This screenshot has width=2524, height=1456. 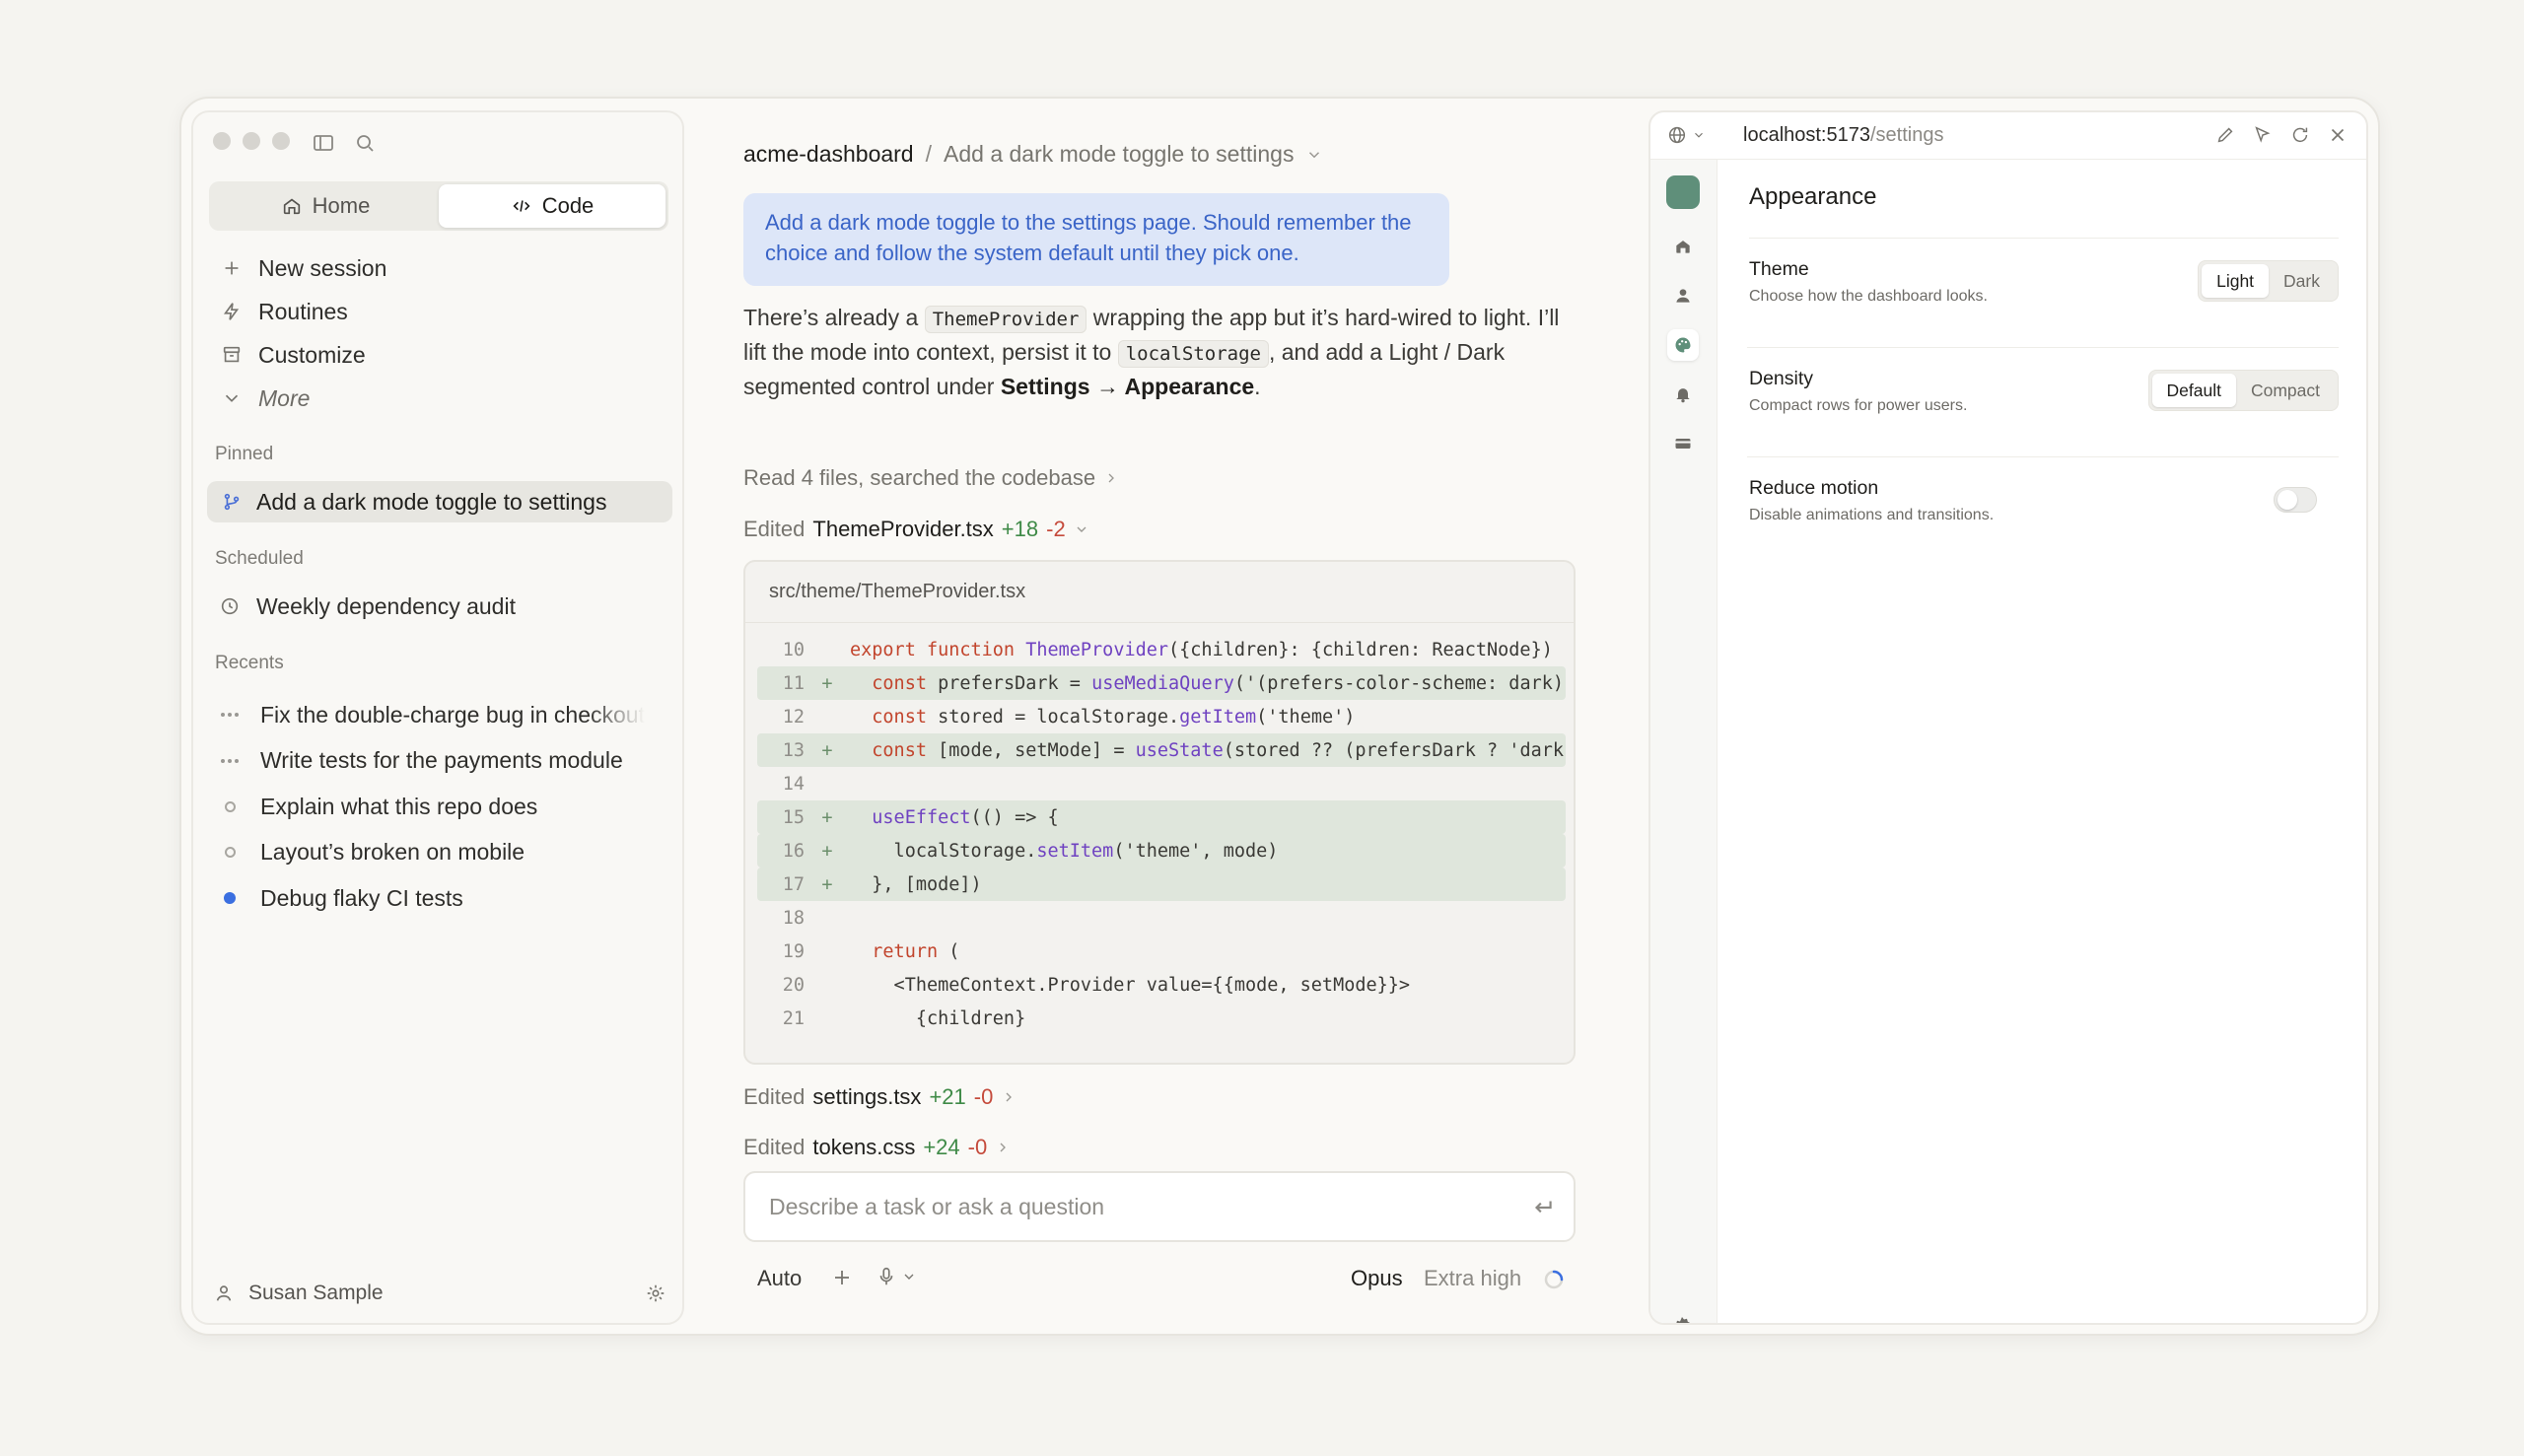 I want to click on pinned-session-item: Add a dark mode toggle to settings, so click(x=439, y=501).